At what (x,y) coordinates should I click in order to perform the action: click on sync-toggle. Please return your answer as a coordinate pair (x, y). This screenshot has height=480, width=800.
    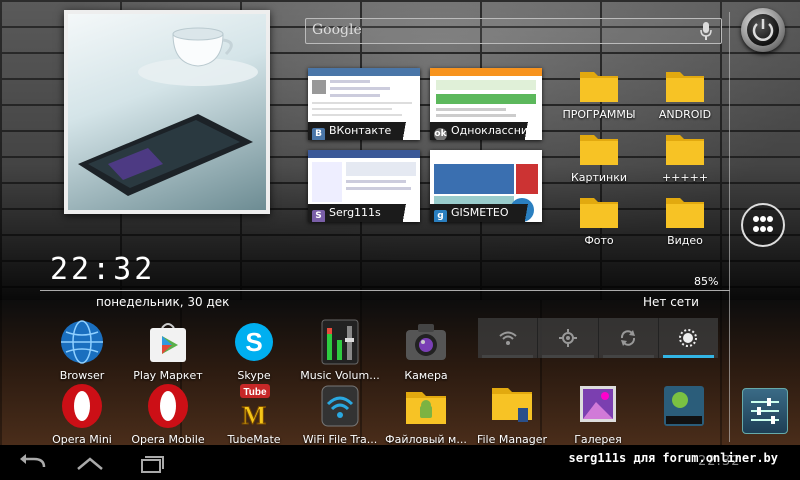
    Looking at the image, I should click on (629, 338).